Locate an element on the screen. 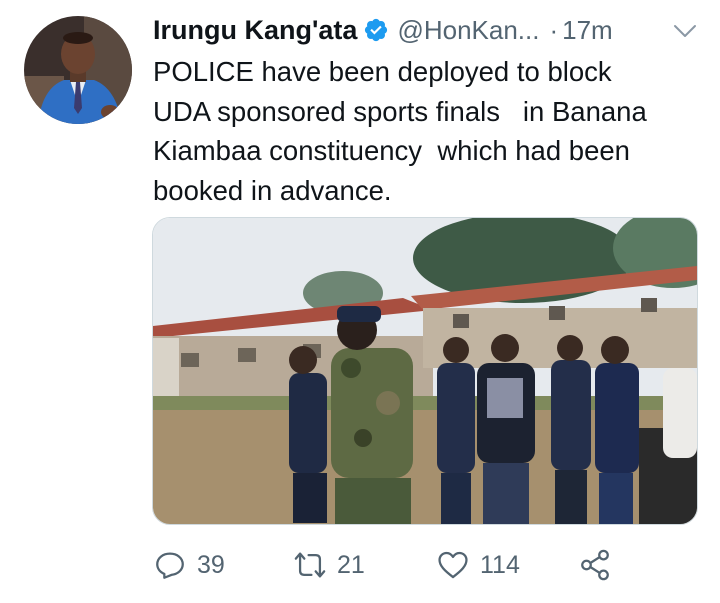  reply-count: 39 is located at coordinates (211, 564).